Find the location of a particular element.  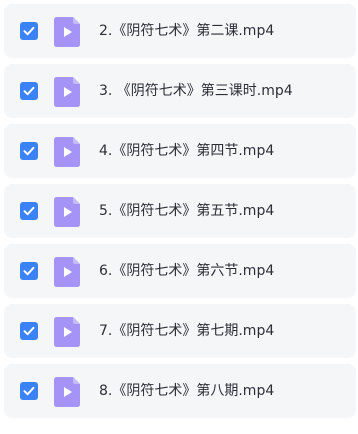

file-row: 5.《阴符七术》第五节.mp4 is located at coordinates (180, 211).